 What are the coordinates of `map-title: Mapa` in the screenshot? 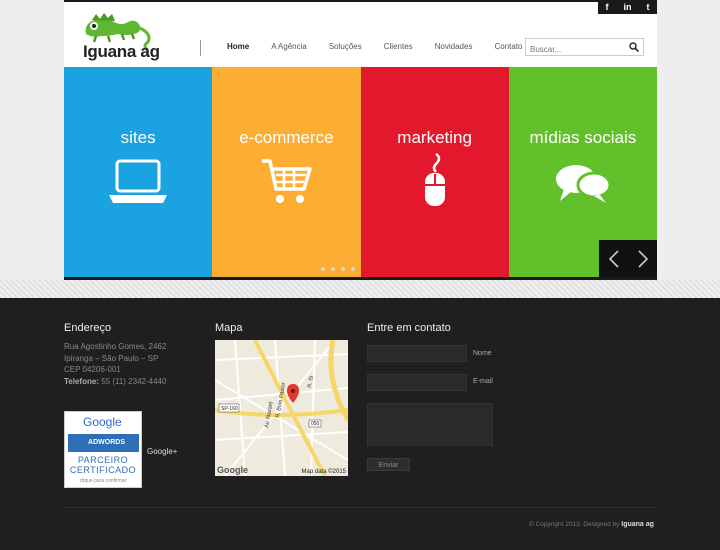 It's located at (229, 328).